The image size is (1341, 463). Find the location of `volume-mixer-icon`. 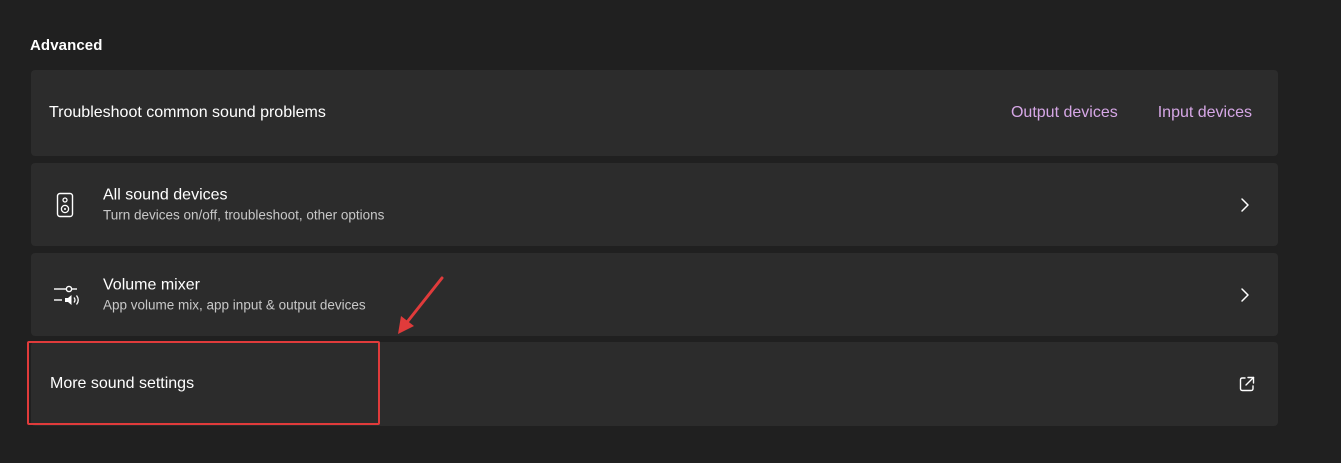

volume-mixer-icon is located at coordinates (67, 295).